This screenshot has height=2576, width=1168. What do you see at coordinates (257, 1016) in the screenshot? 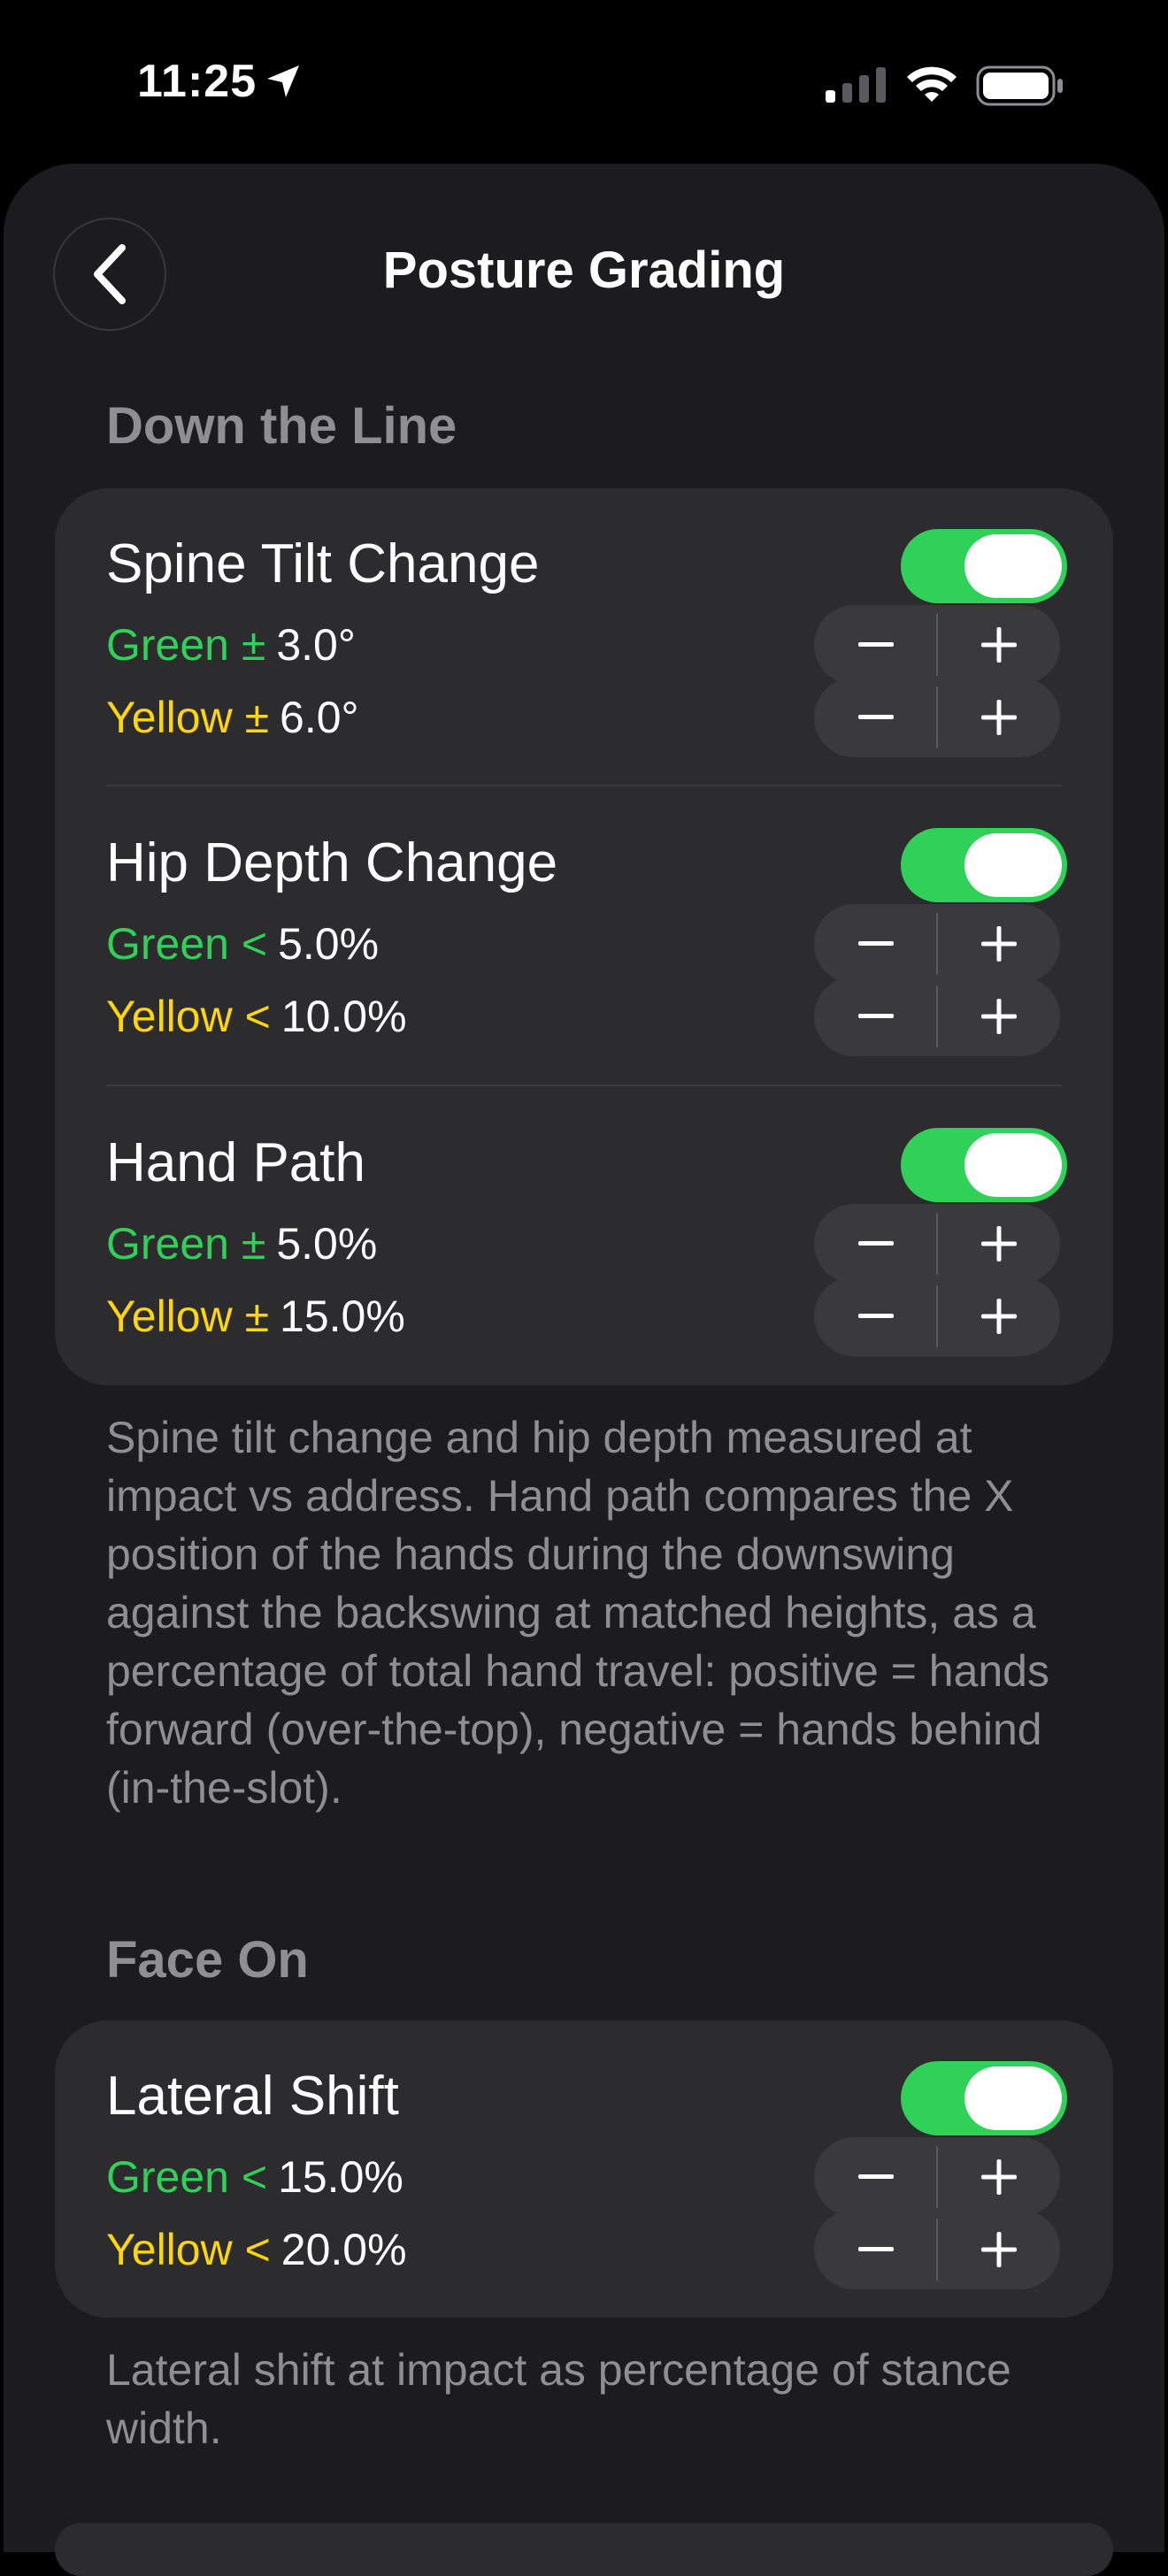
I see `hip-depth-yellow-threshold: Yellow <10.0%` at bounding box center [257, 1016].